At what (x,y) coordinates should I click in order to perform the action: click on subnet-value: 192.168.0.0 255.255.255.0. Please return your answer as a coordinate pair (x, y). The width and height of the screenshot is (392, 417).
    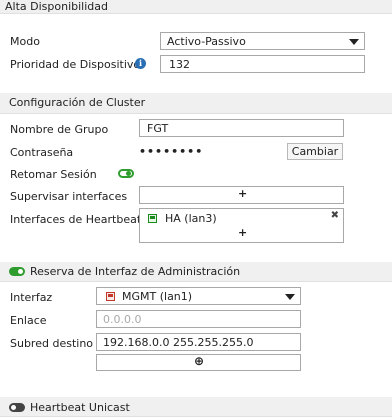
    Looking at the image, I should click on (178, 342).